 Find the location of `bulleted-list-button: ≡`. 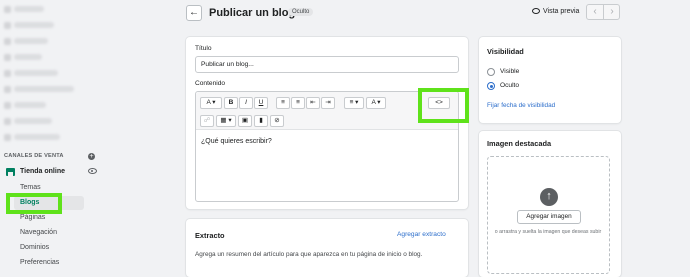

bulleted-list-button: ≡ is located at coordinates (283, 103).